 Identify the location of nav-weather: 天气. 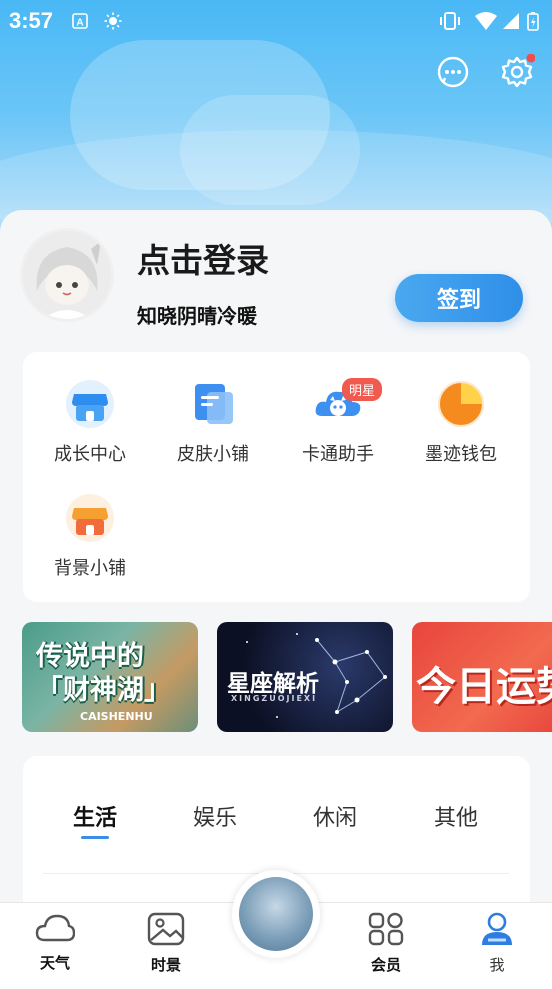
(55, 942).